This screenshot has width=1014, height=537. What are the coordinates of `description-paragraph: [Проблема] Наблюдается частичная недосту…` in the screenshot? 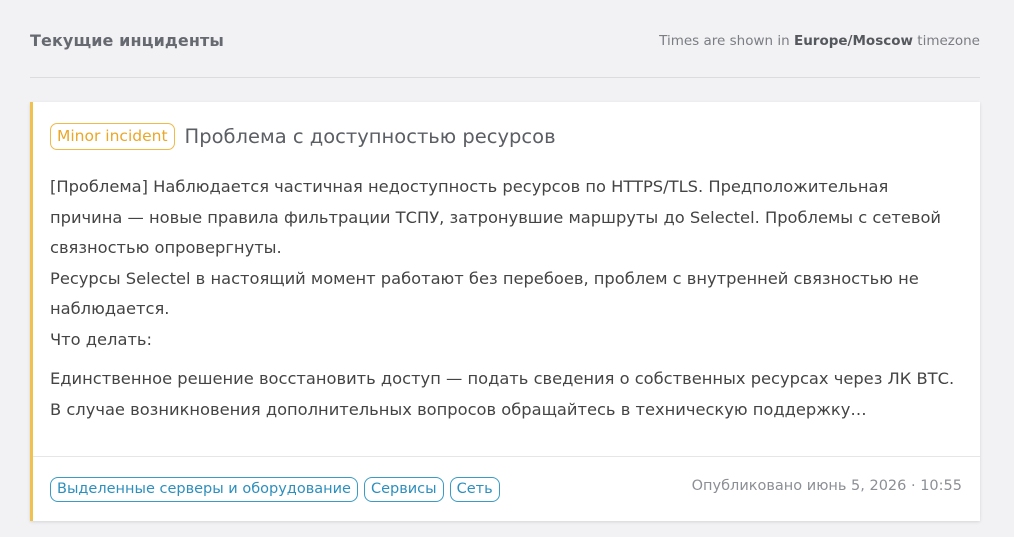 It's located at (496, 217).